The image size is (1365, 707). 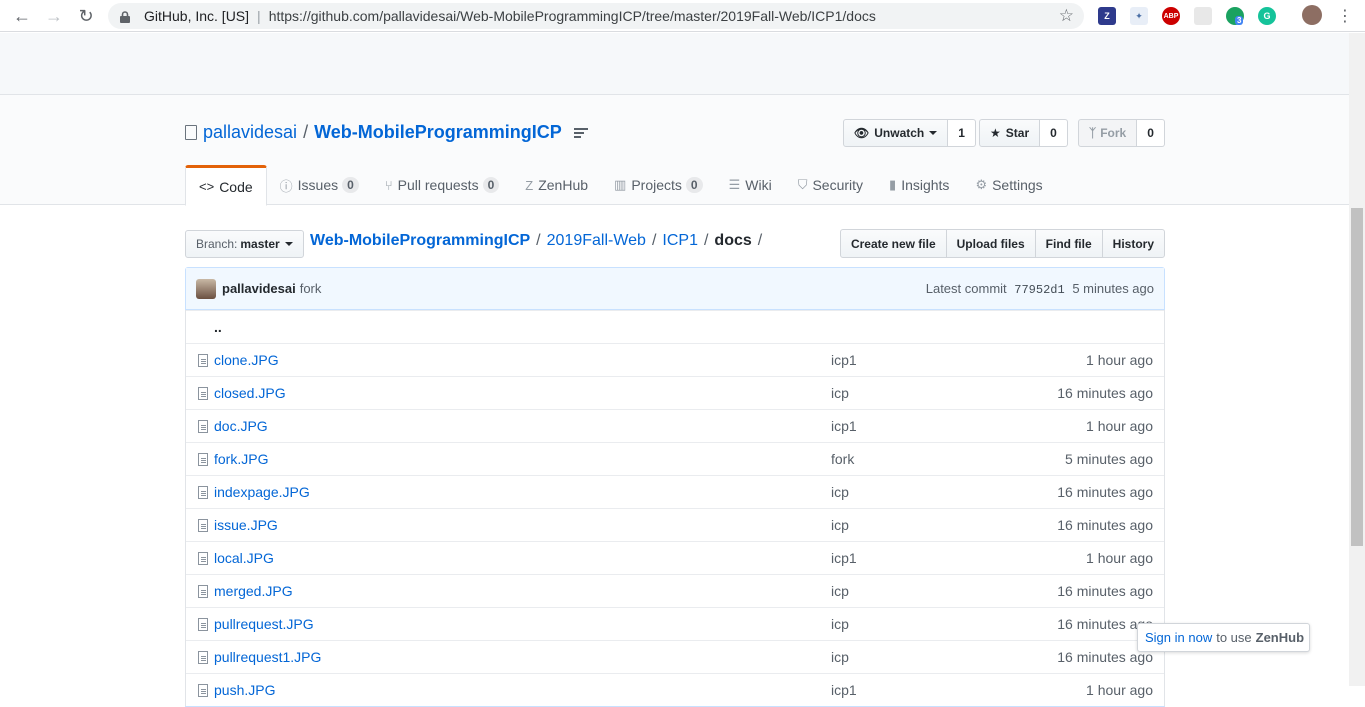 What do you see at coordinates (259, 288) in the screenshot?
I see `commit-author-link: pallavidesai` at bounding box center [259, 288].